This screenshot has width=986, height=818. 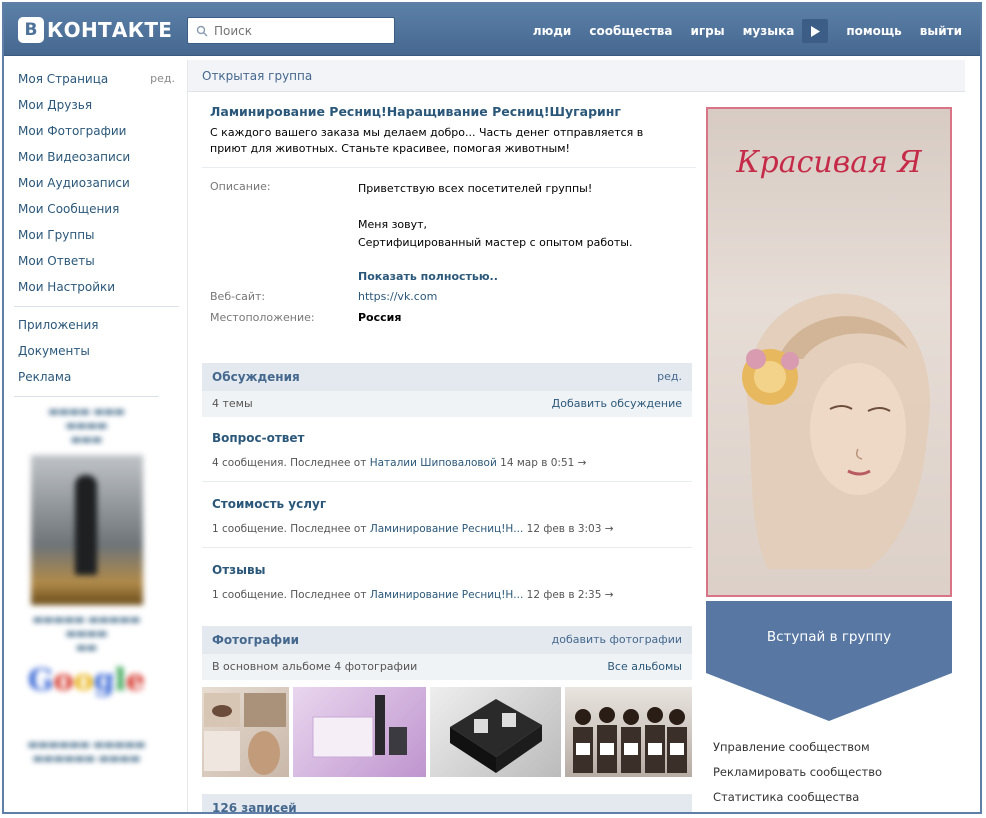 I want to click on sidebar-item-label: Моя Страница, so click(x=63, y=79).